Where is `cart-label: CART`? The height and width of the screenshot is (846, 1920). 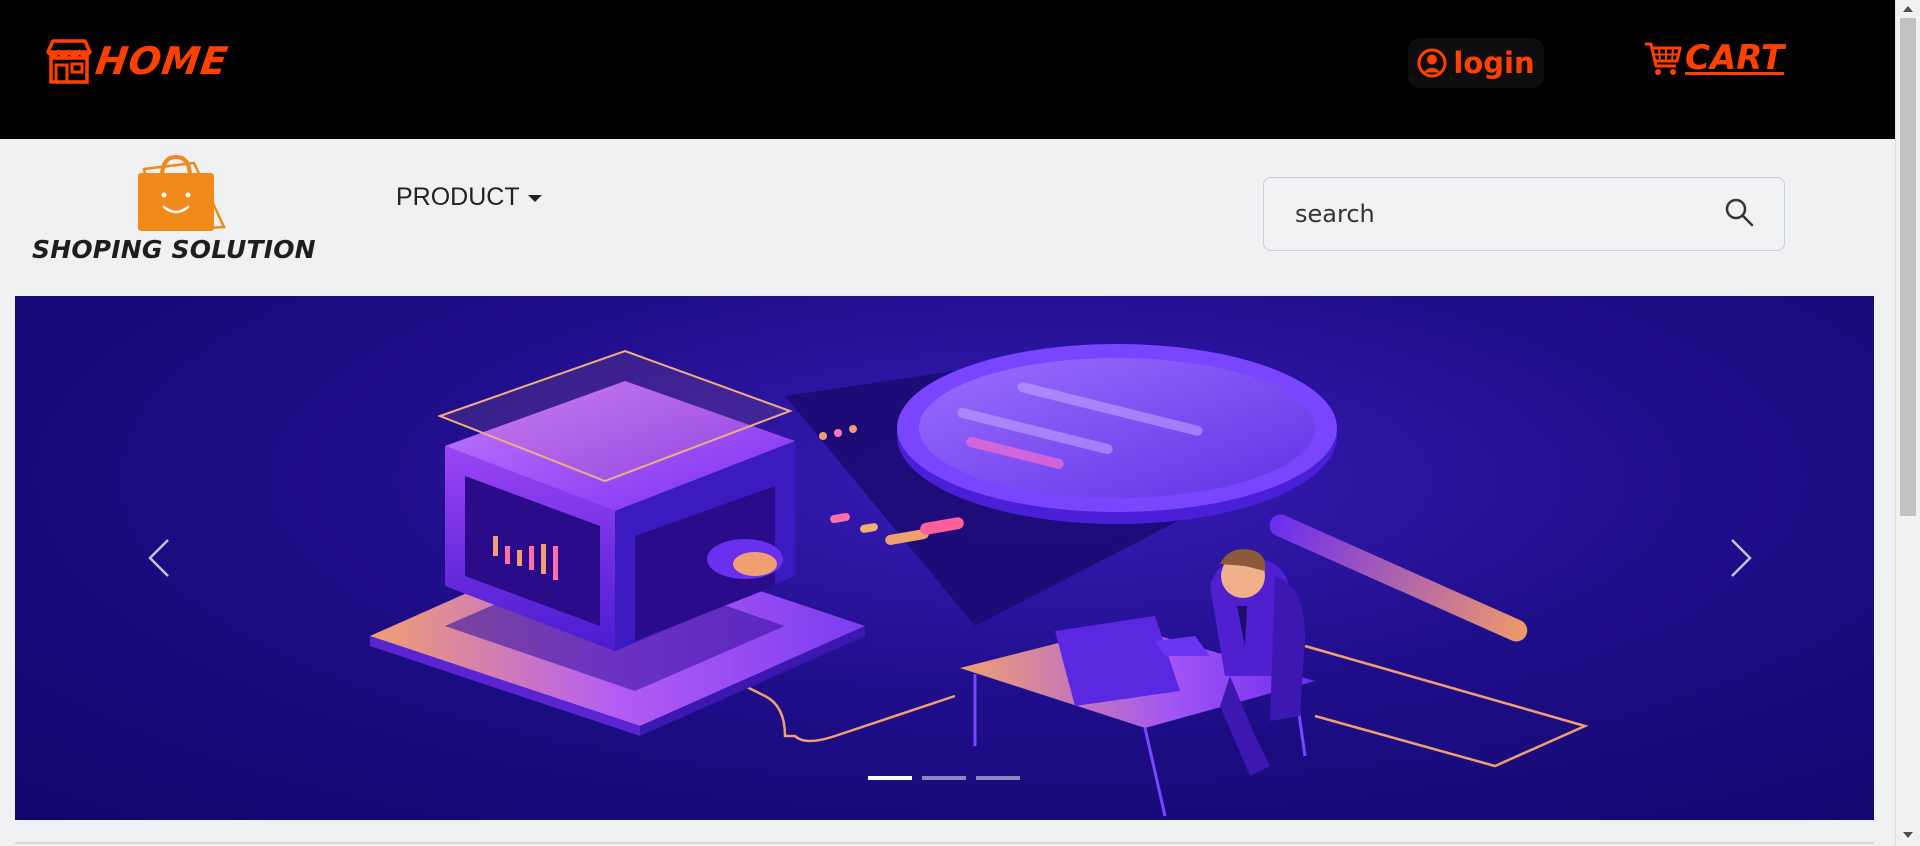
cart-label: CART is located at coordinates (1735, 58).